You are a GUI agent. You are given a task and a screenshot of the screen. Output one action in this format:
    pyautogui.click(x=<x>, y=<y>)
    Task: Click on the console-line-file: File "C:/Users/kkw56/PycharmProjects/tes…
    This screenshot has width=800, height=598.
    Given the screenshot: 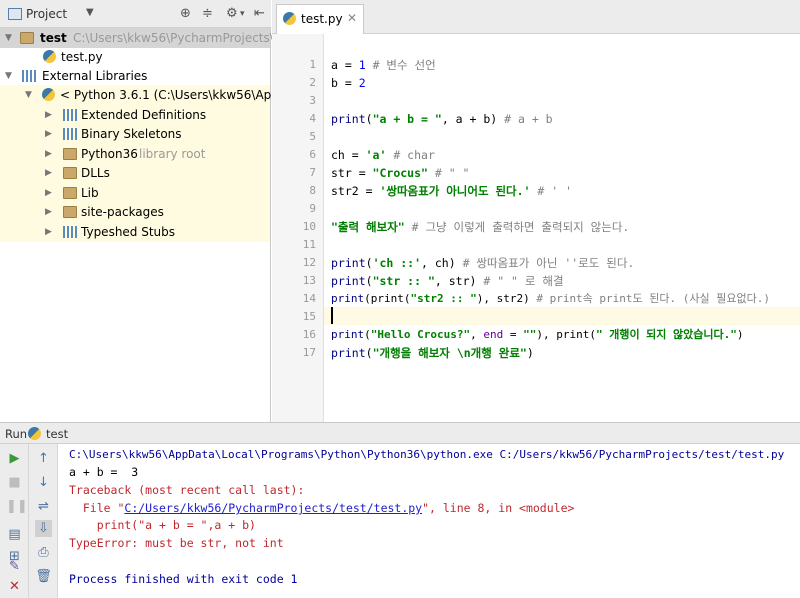 What is the action you would take?
    pyautogui.click(x=322, y=508)
    